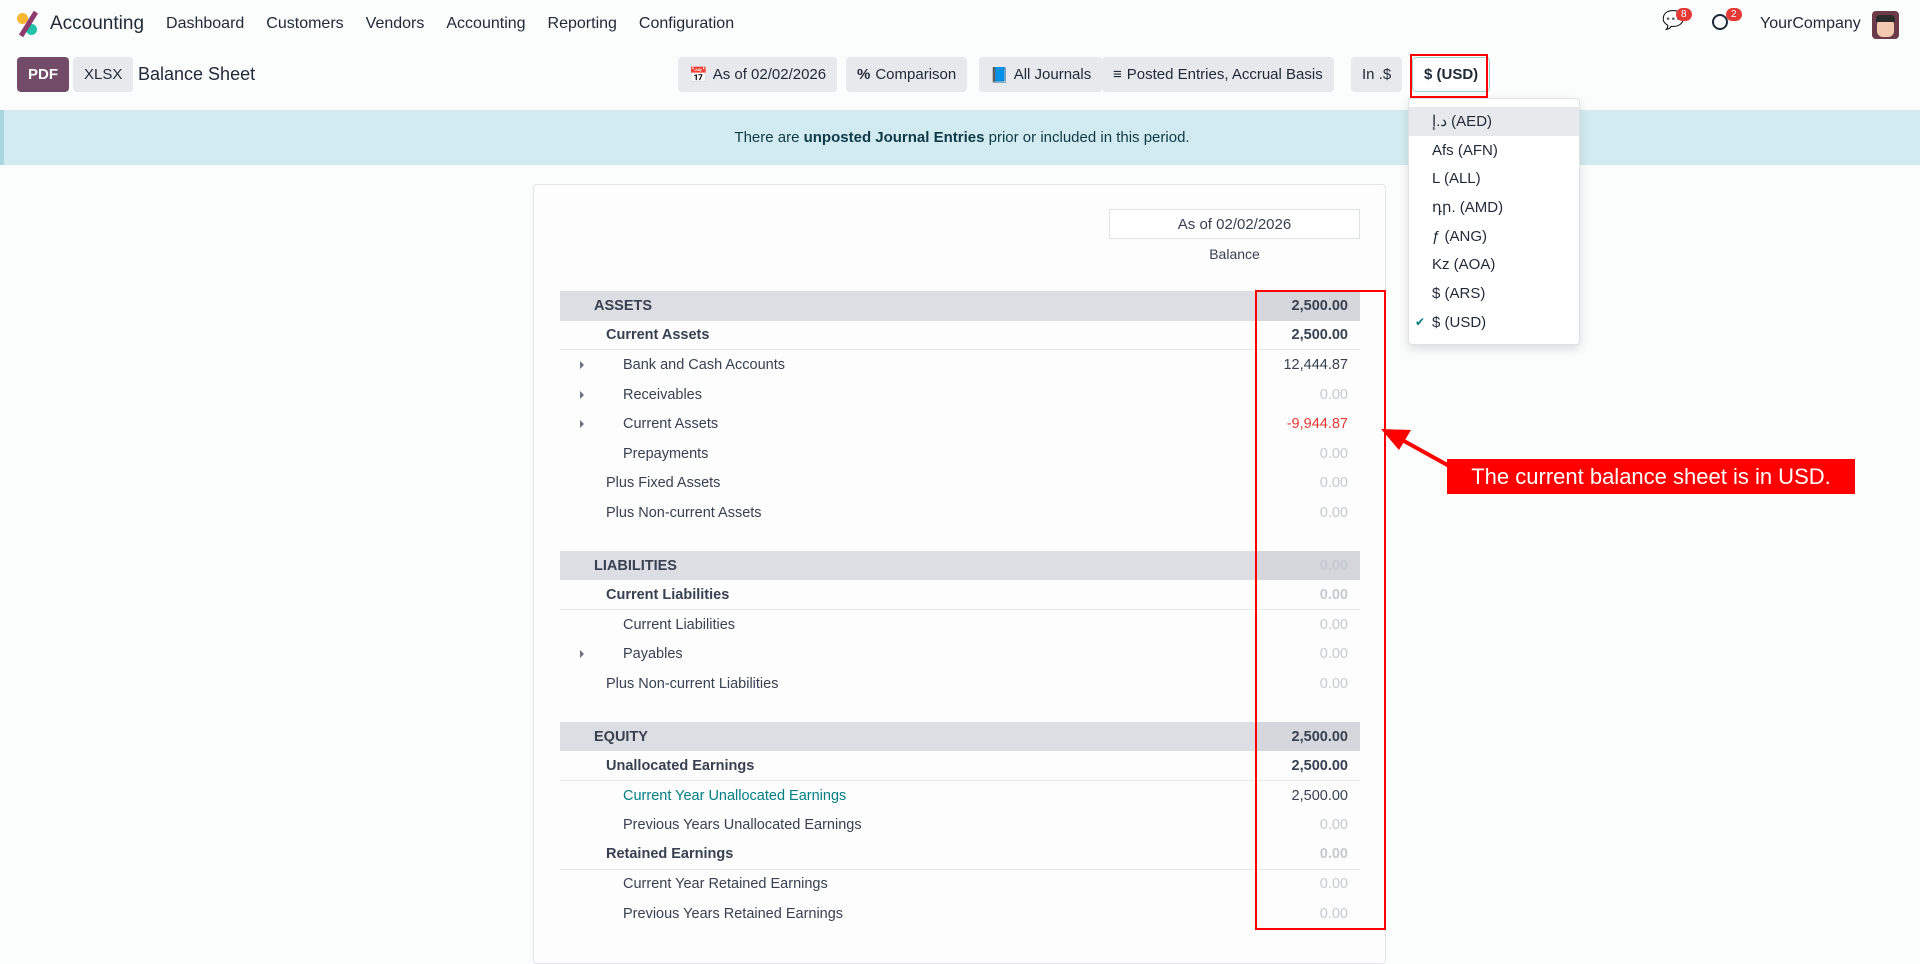 The width and height of the screenshot is (1920, 964). What do you see at coordinates (960, 424) in the screenshot?
I see `report-line-row: Current Assets -9,944.87` at bounding box center [960, 424].